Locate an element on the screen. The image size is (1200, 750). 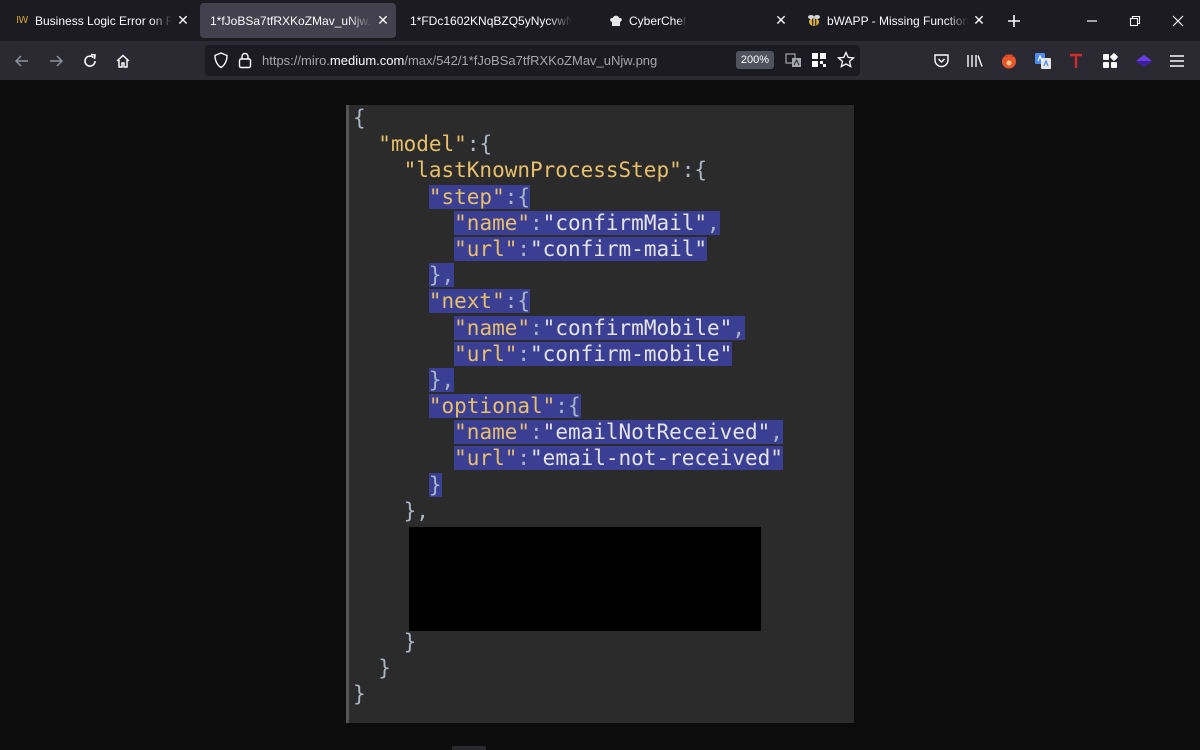
google-translate-icon is located at coordinates (1043, 61).